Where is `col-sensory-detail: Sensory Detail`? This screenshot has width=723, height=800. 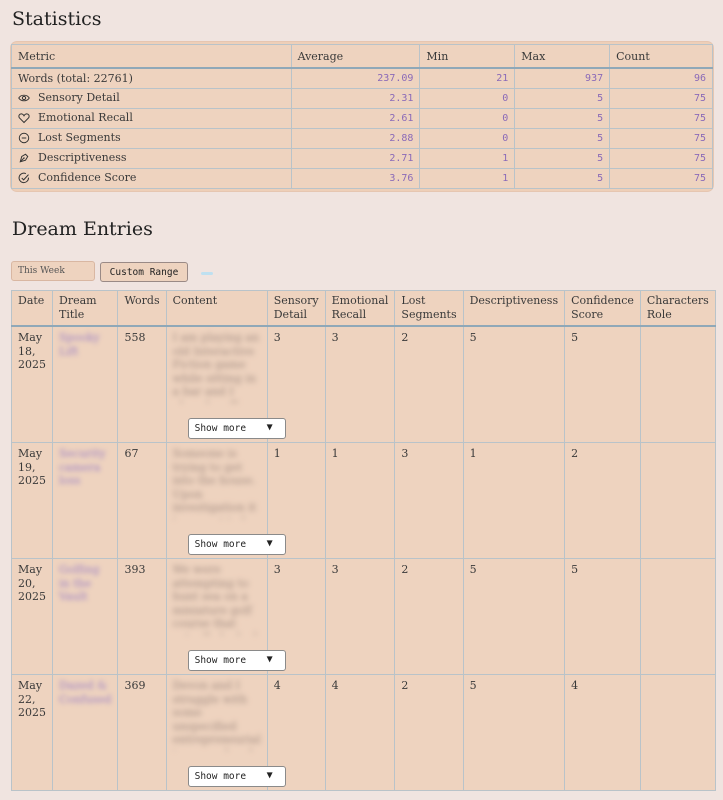 col-sensory-detail: Sensory Detail is located at coordinates (296, 308).